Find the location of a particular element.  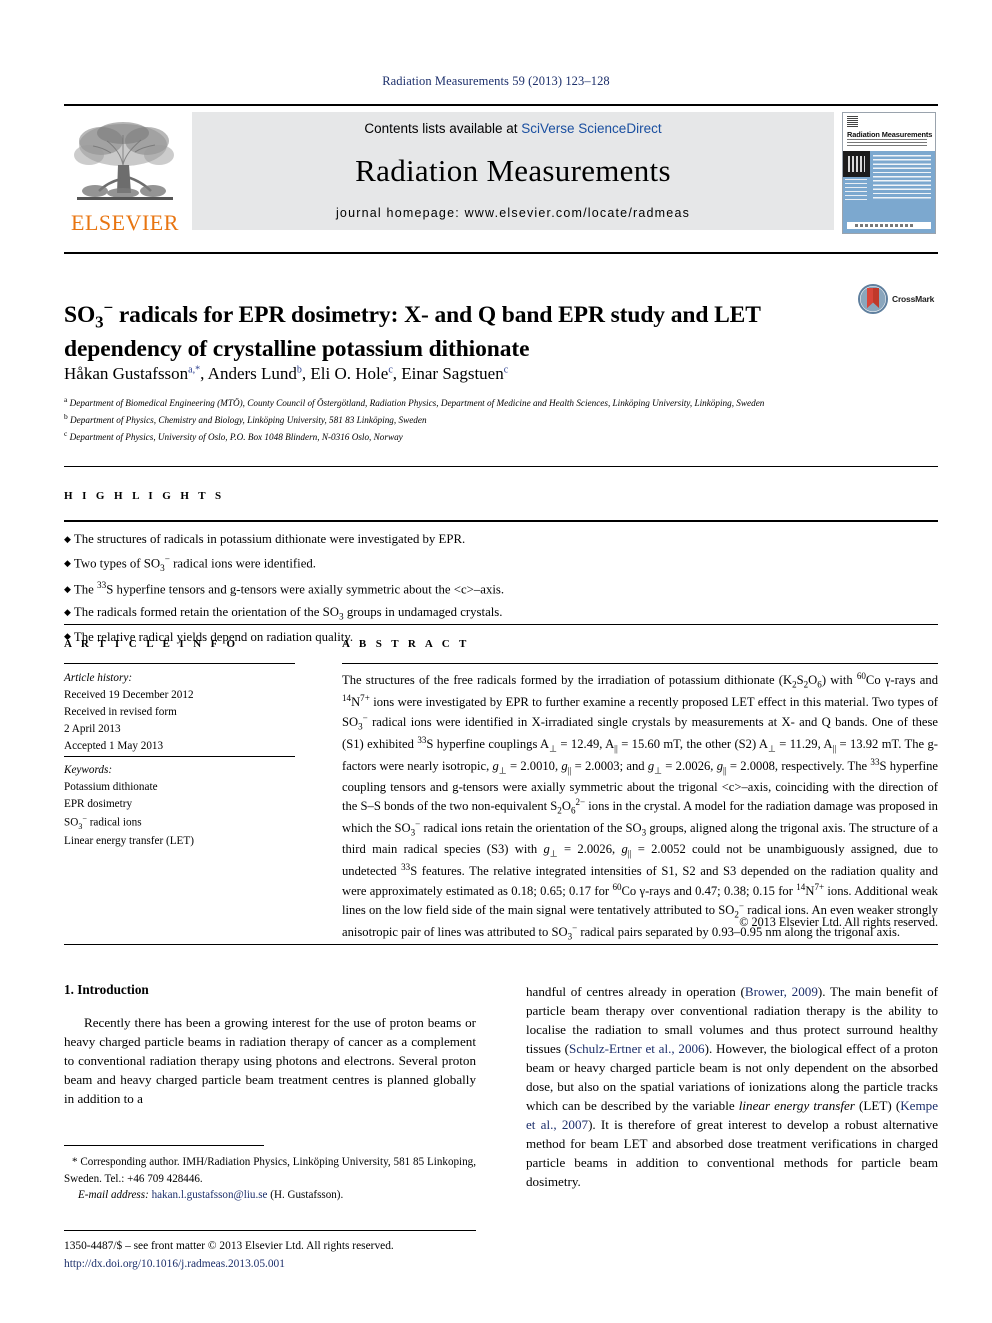

cover-square-graphic is located at coordinates (856, 164).